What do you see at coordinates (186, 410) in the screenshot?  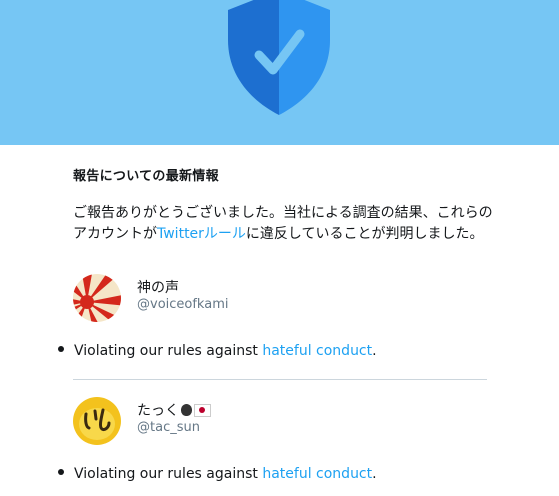 I see `apple-emoji-icon` at bounding box center [186, 410].